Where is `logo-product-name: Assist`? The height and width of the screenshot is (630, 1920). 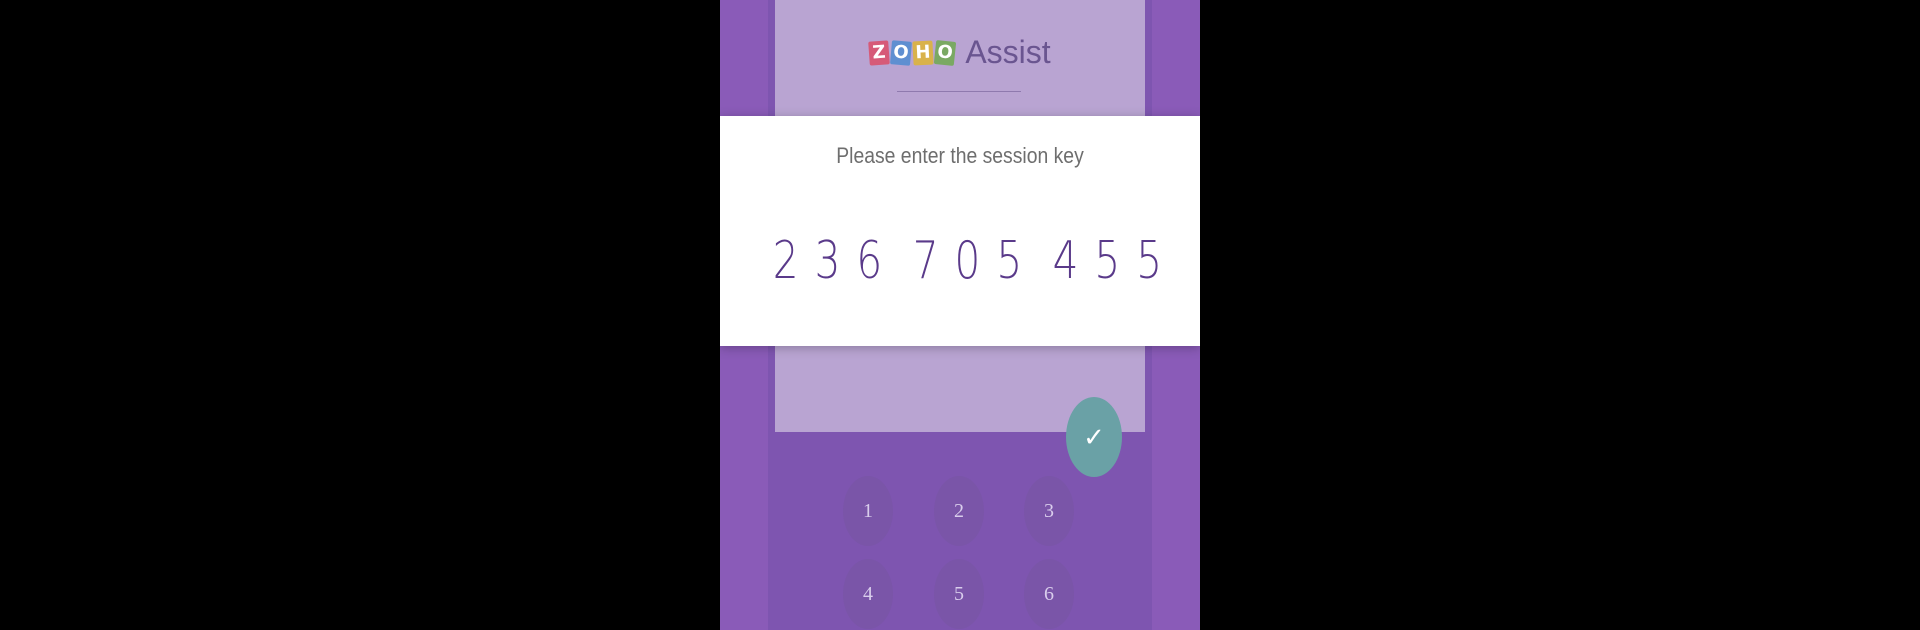 logo-product-name: Assist is located at coordinates (1008, 52).